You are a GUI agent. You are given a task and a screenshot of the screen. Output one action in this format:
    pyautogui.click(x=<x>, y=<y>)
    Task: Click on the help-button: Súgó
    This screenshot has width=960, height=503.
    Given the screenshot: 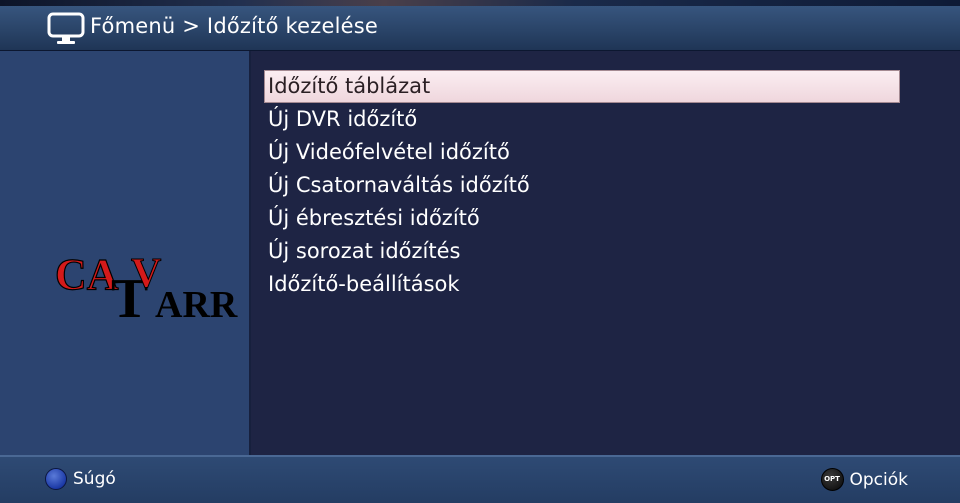 What is the action you would take?
    pyautogui.click(x=80, y=479)
    